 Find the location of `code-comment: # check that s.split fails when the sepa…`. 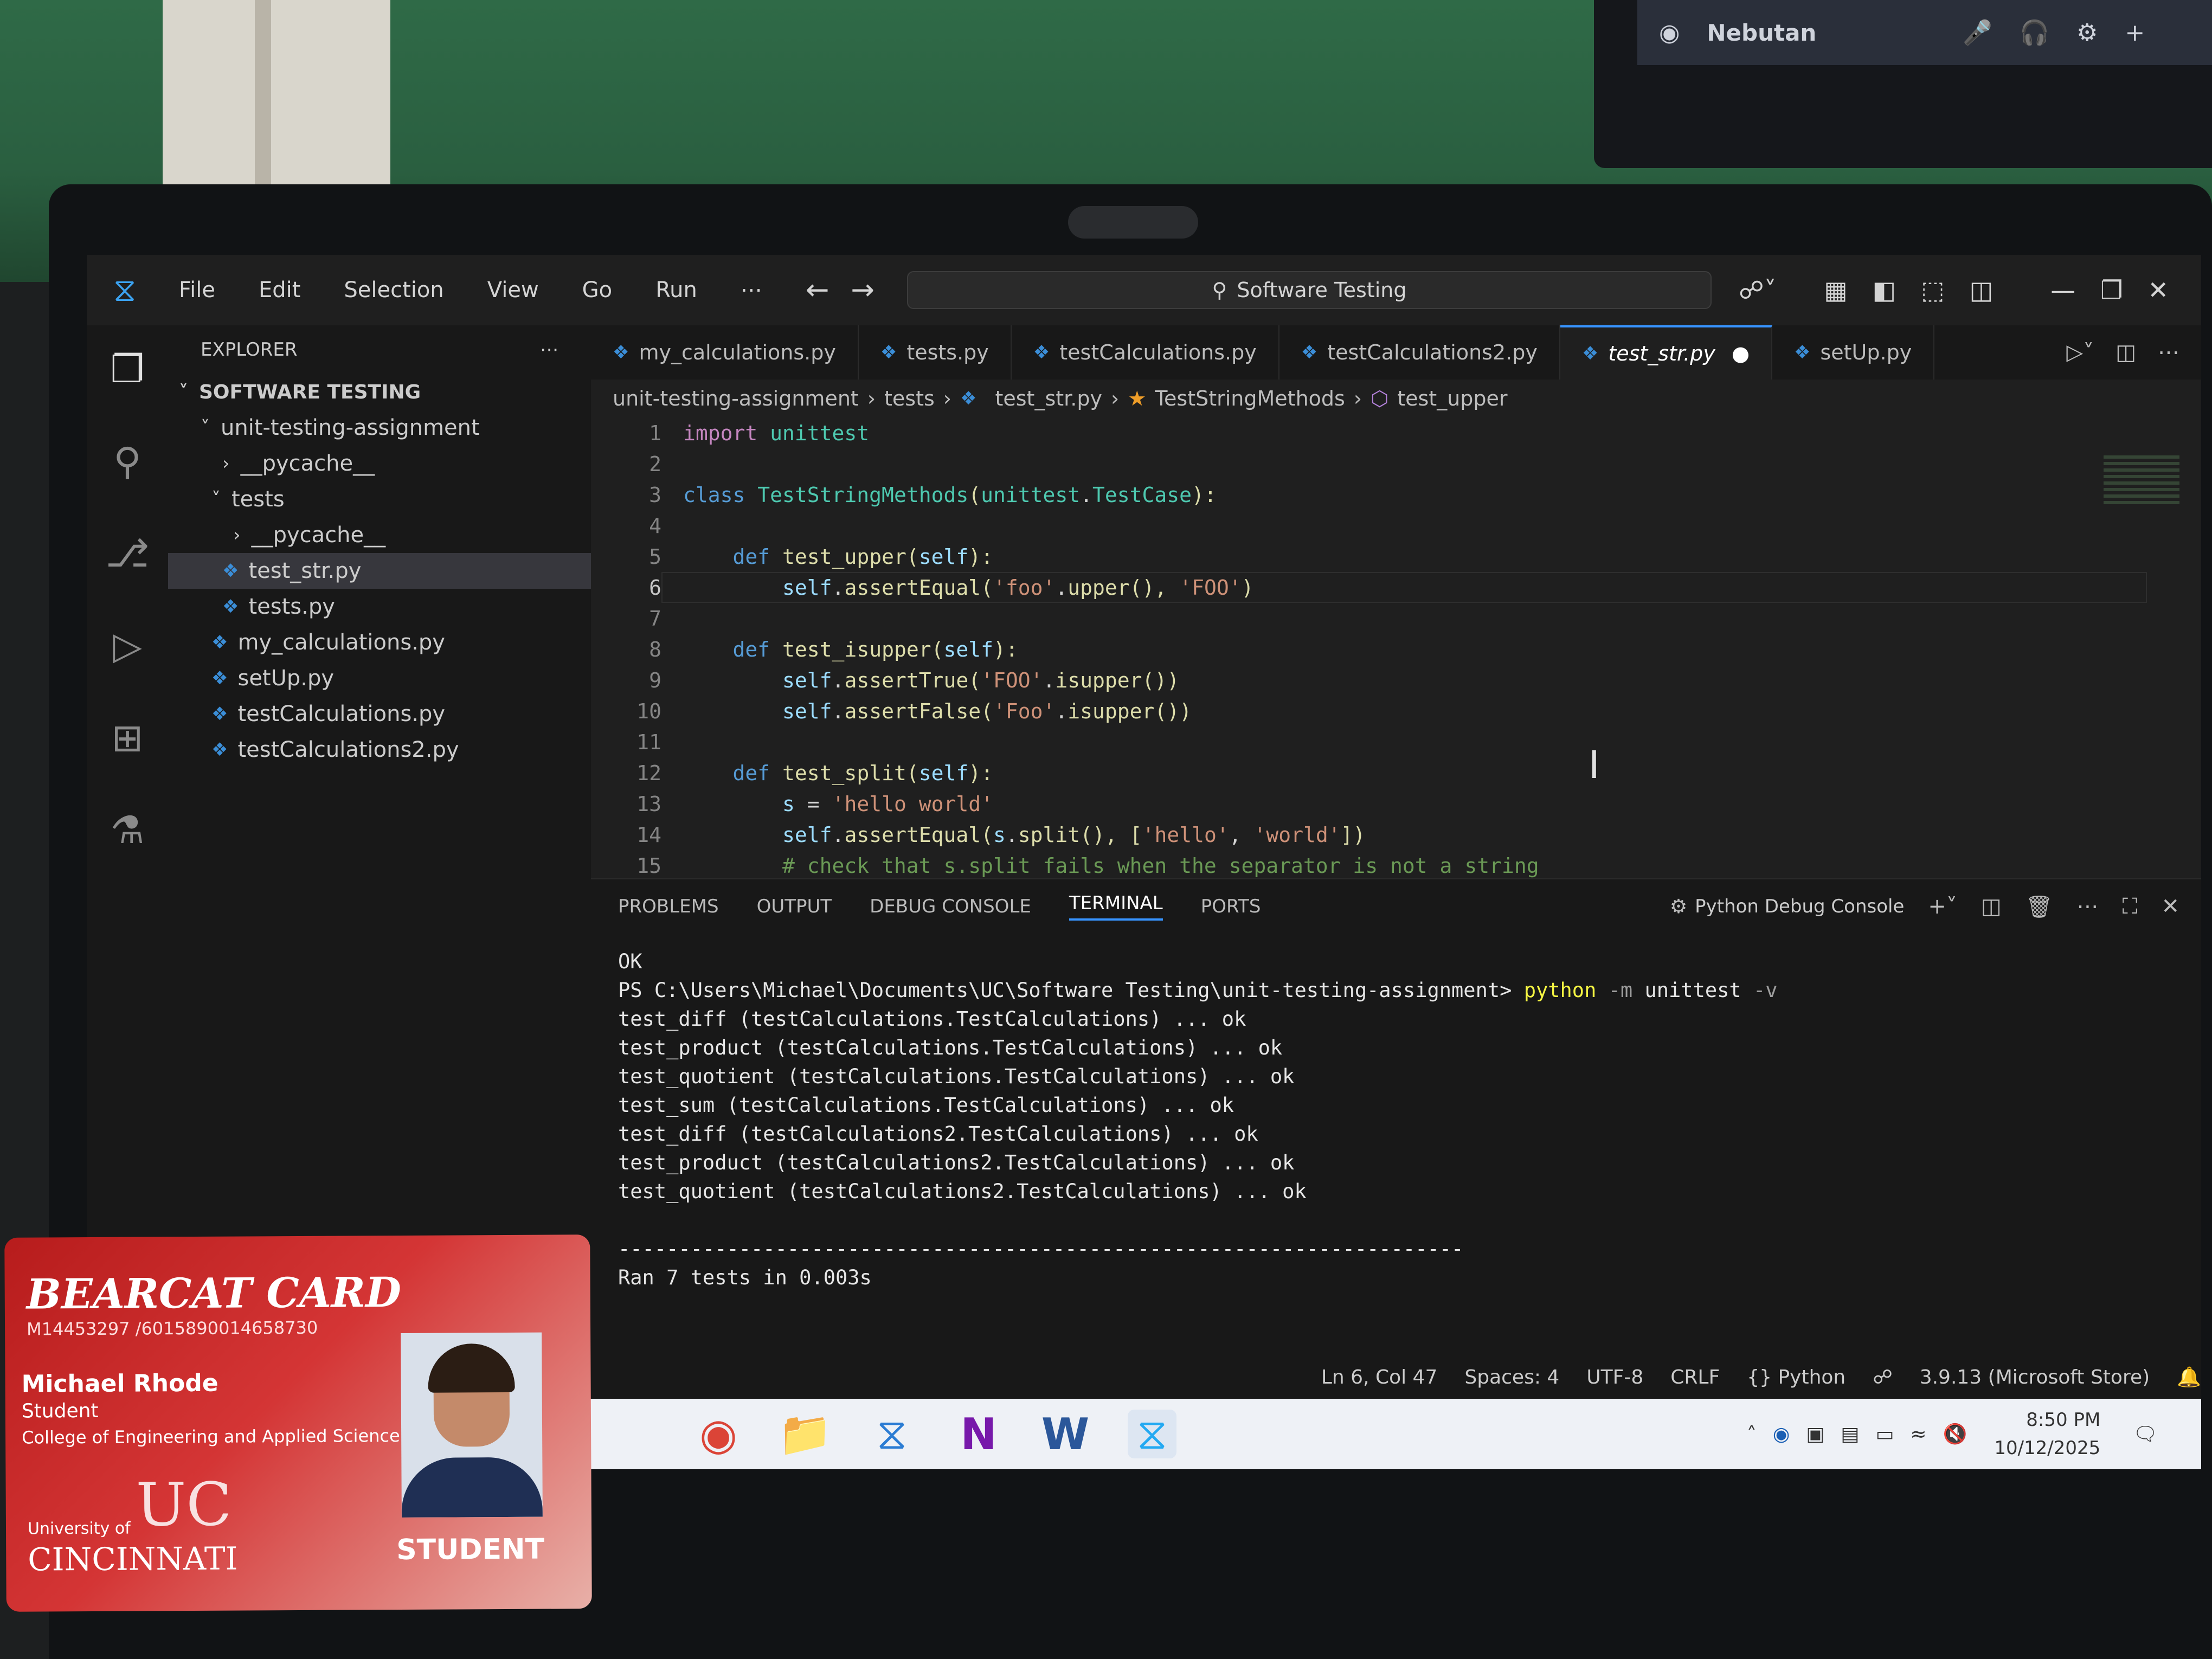

code-comment: # check that s.split fails when the sepa… is located at coordinates (1160, 865).